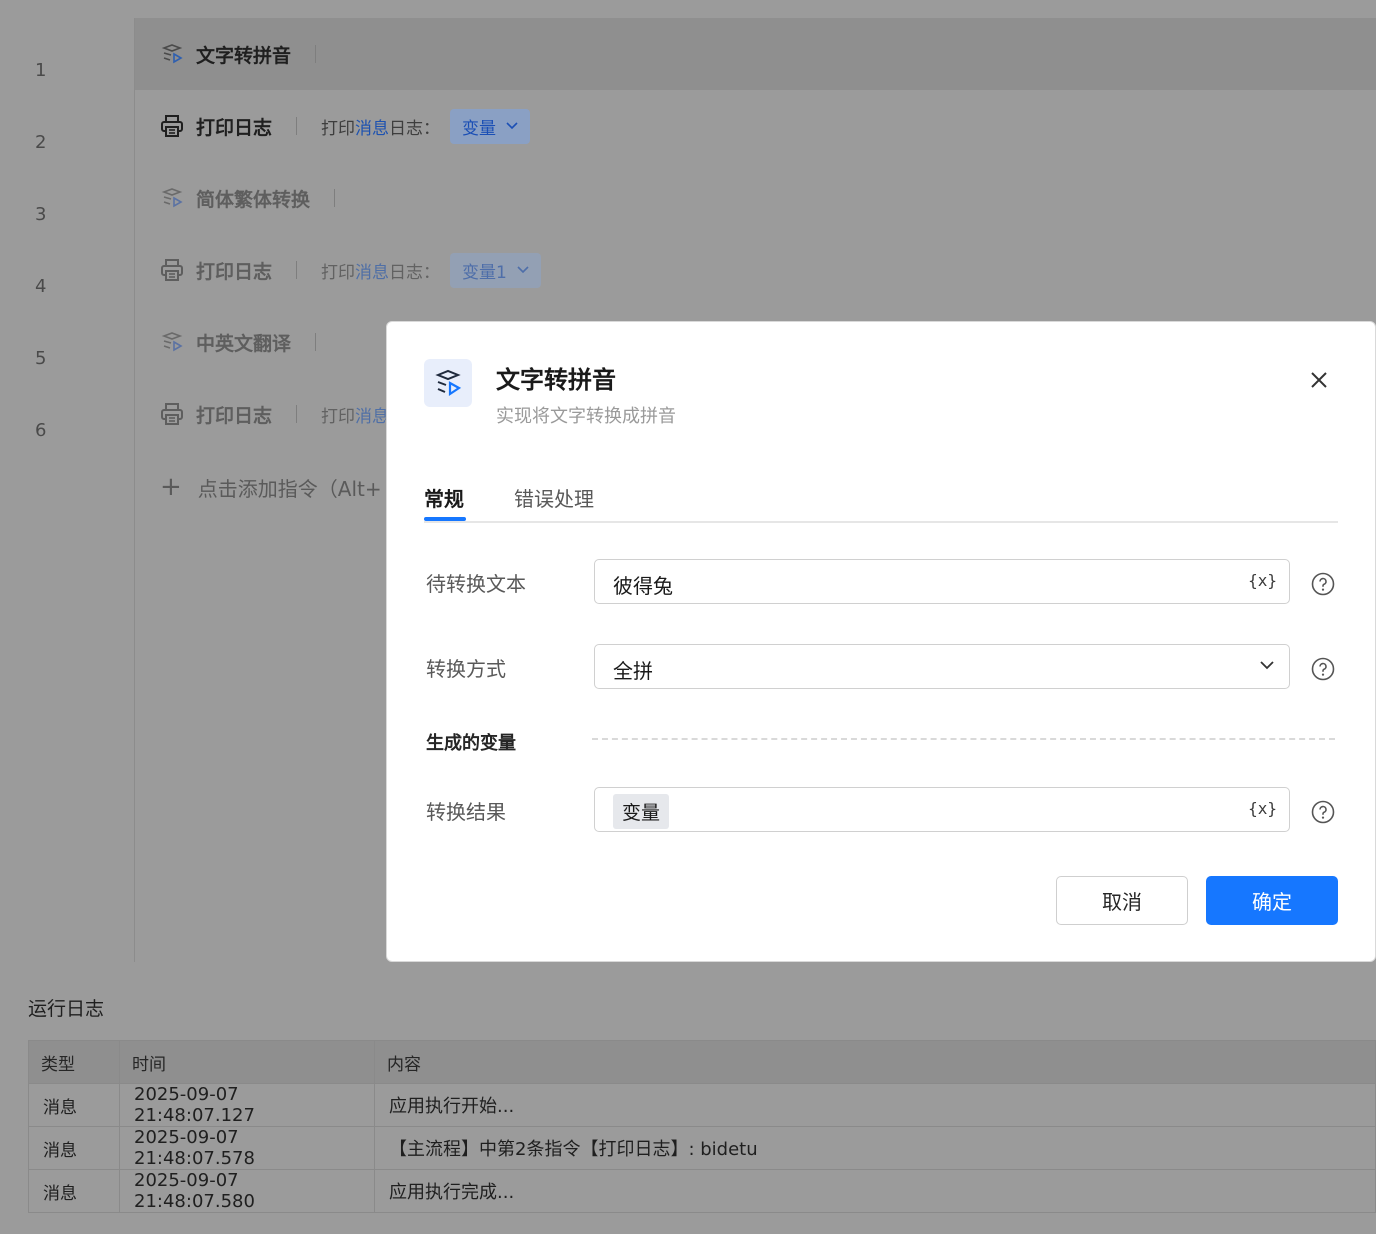 Image resolution: width=1376 pixels, height=1234 pixels. Describe the element at coordinates (274, 414) in the screenshot. I see `command-row-6: 打印日志 打印 消息` at that location.